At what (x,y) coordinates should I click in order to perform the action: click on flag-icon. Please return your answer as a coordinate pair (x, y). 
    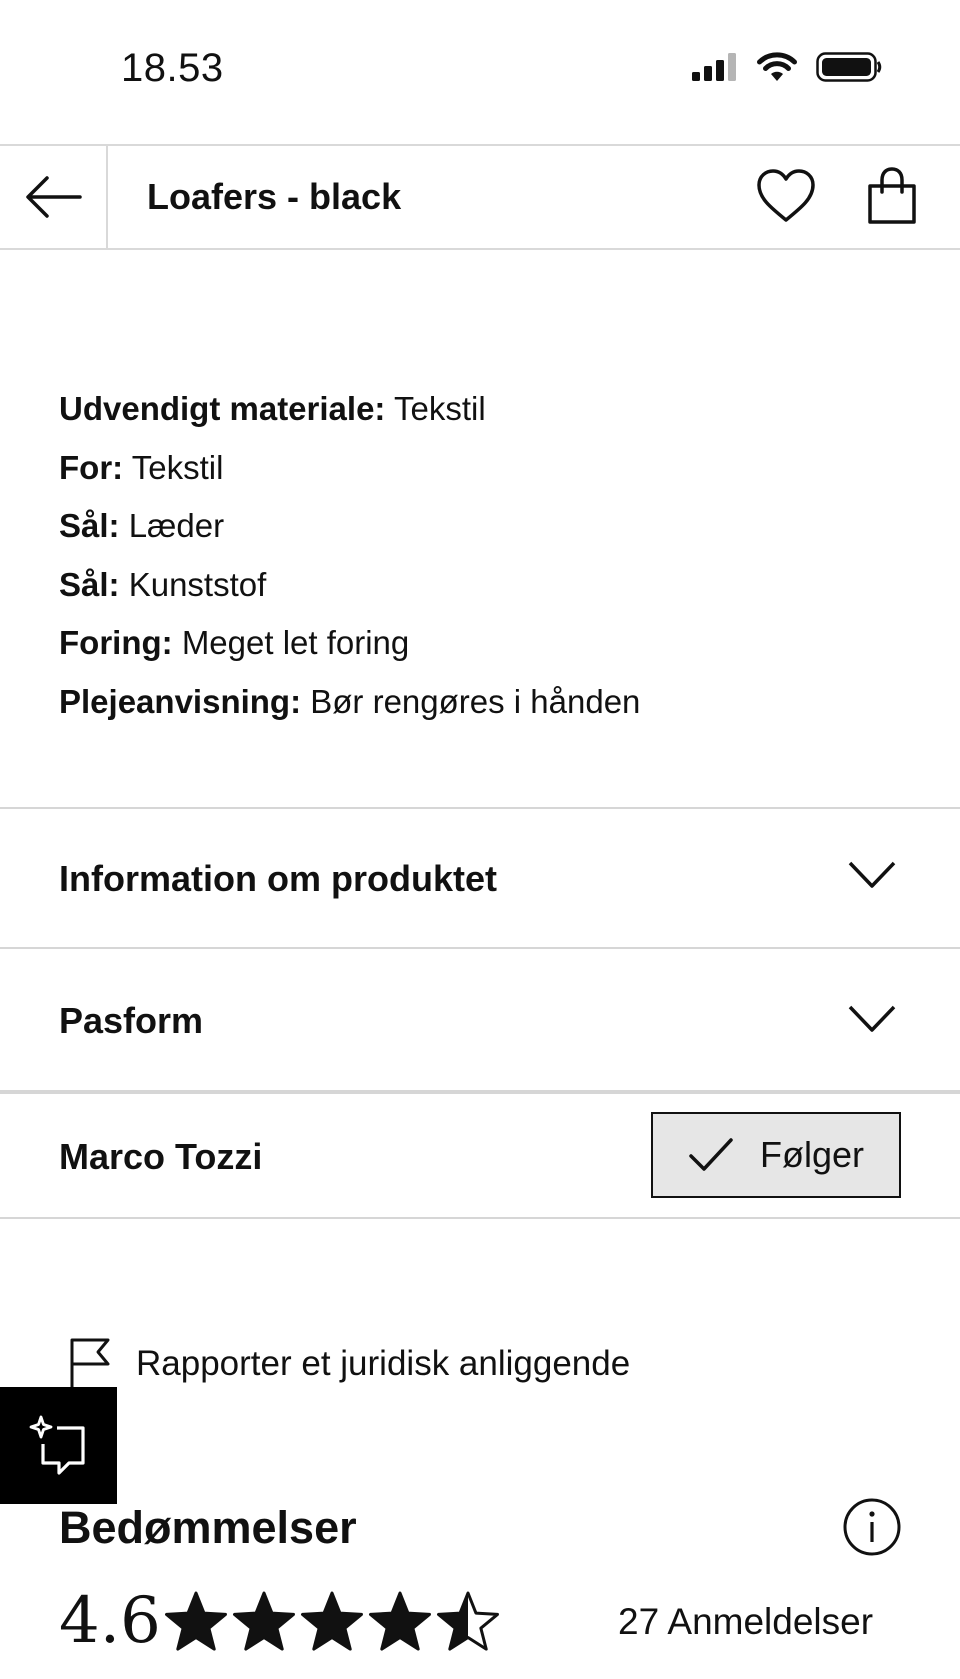
    Looking at the image, I should click on (90, 1363).